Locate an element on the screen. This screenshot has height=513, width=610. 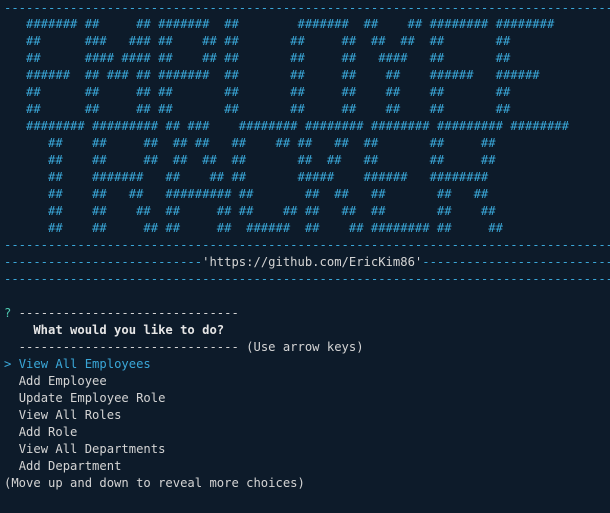
link-rule-right: --------------------------- is located at coordinates (516, 262).